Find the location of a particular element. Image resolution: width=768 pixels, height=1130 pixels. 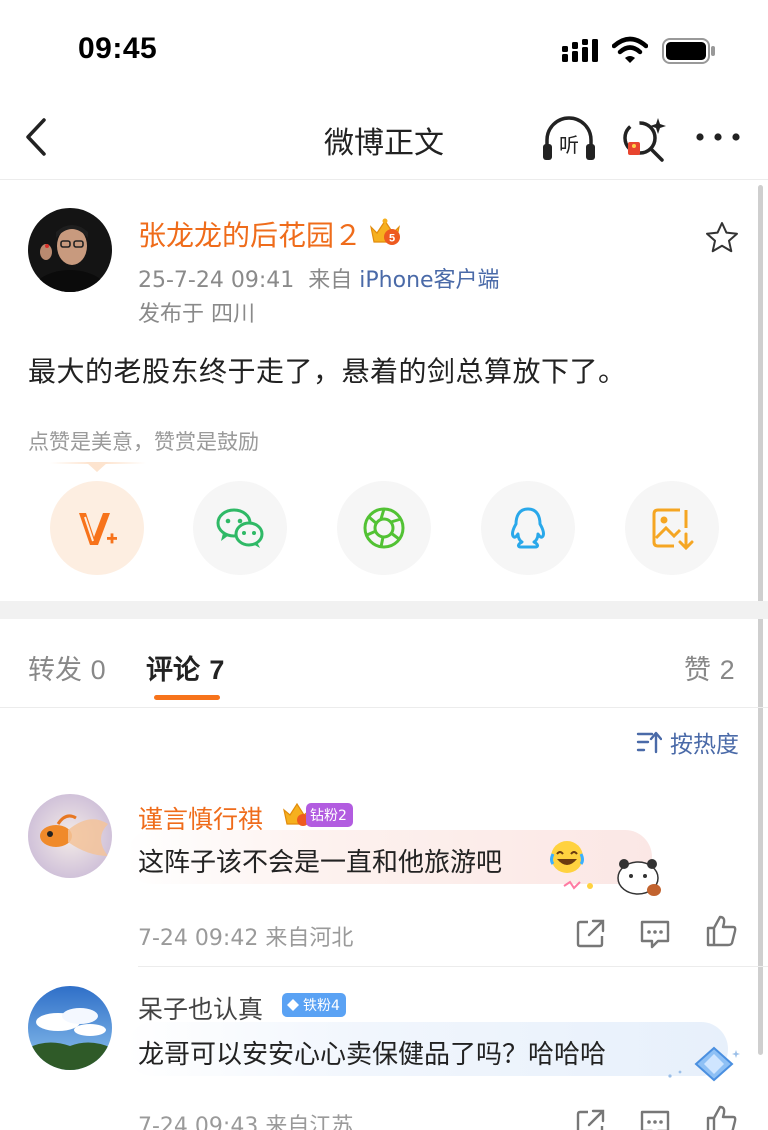

tab-comments: 评论 7 is located at coordinates (185, 667).